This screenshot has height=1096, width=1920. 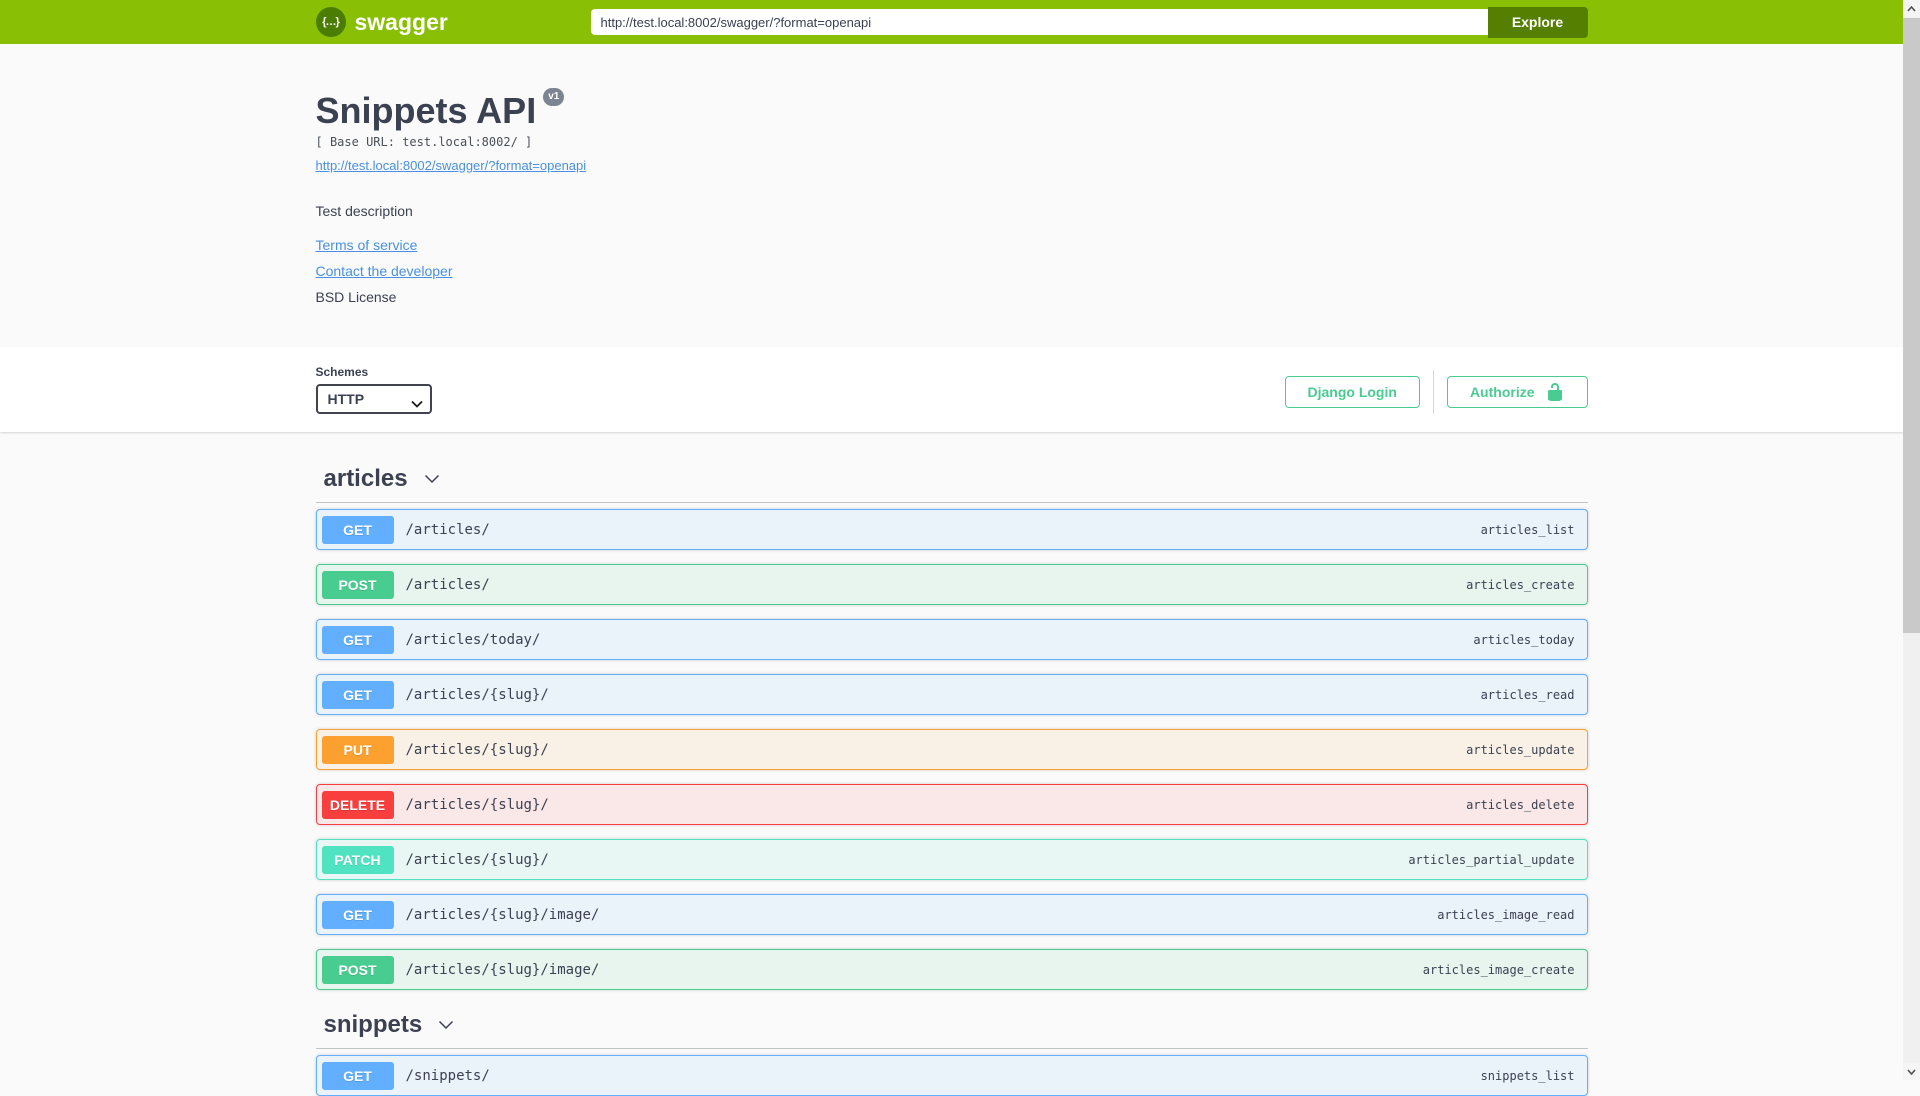 What do you see at coordinates (1524, 639) in the screenshot?
I see `operation-id: articles_today` at bounding box center [1524, 639].